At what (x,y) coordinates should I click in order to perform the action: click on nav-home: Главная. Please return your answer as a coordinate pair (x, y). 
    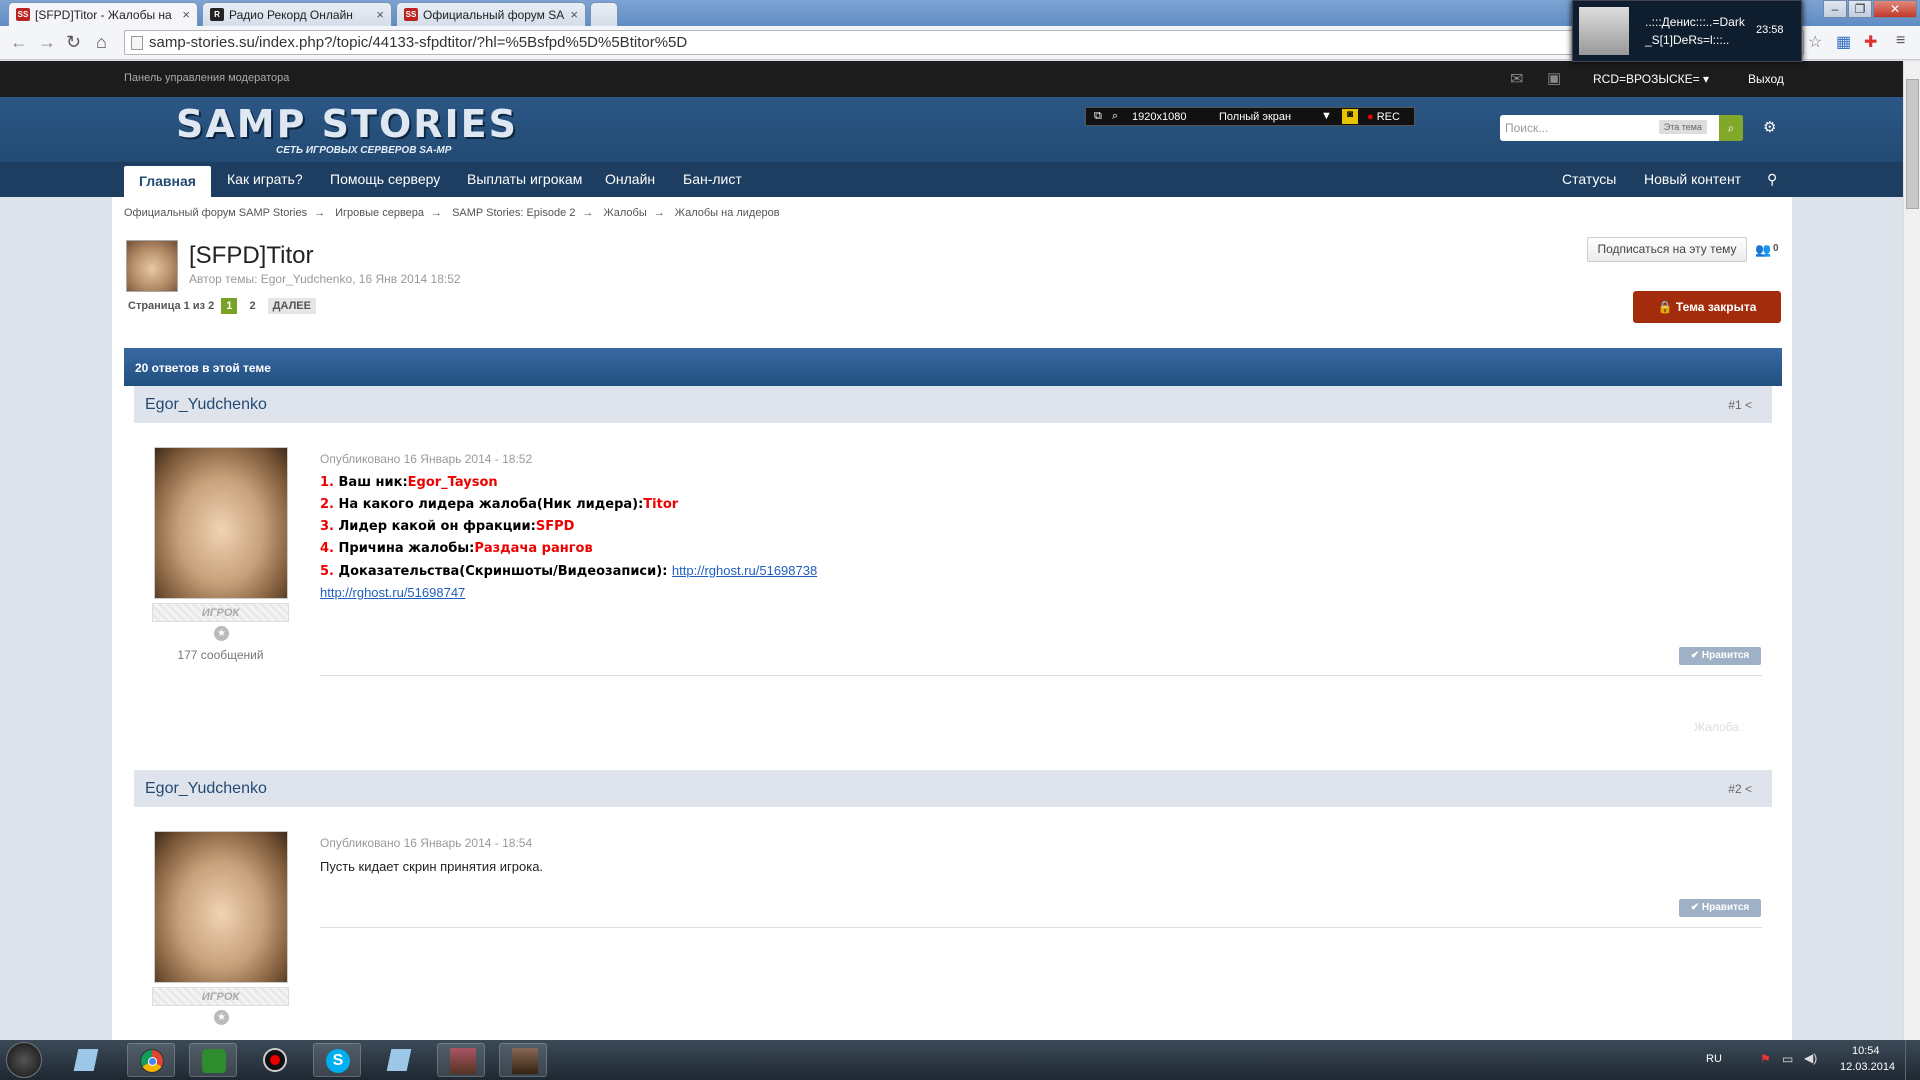
    Looking at the image, I should click on (167, 181).